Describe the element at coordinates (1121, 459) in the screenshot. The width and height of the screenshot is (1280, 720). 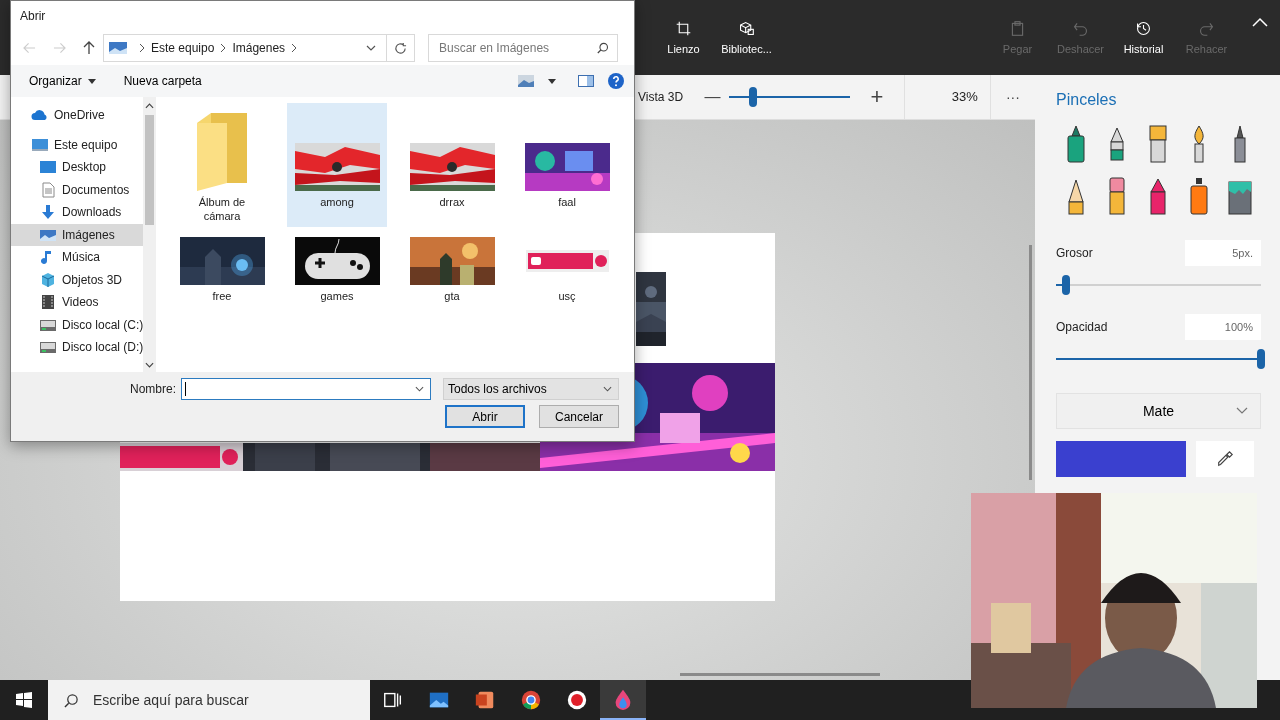
I see `color-swatch` at that location.